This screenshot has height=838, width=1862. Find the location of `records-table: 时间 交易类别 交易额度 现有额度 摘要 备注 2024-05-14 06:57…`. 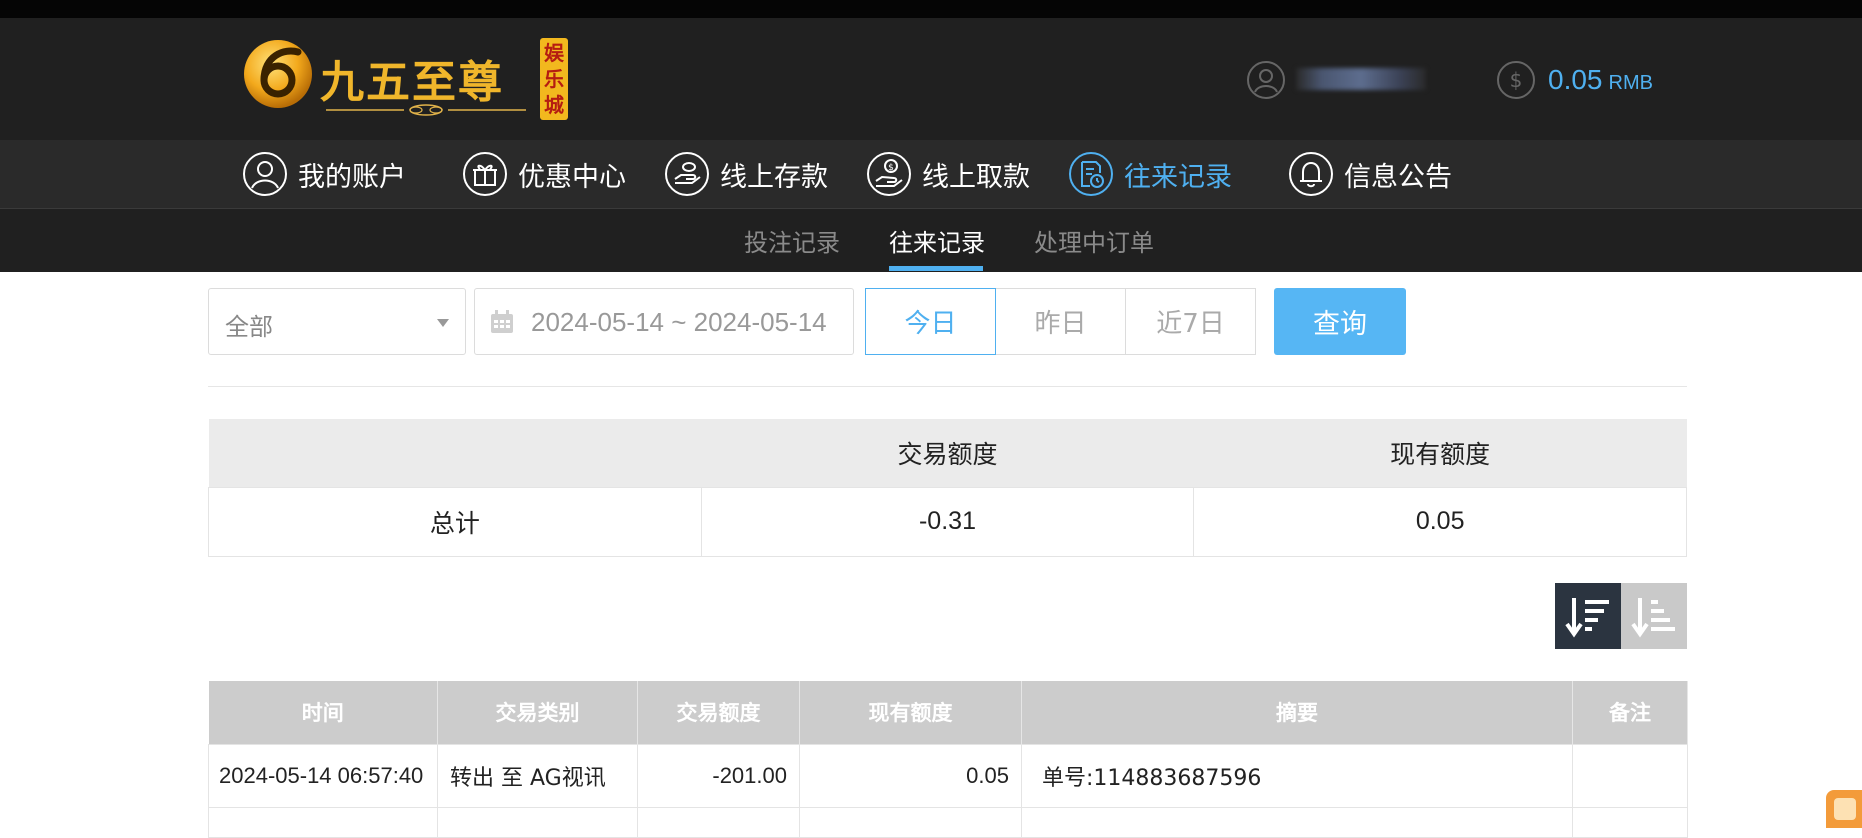

records-table: 时间 交易类别 交易额度 现有额度 摘要 备注 2024-05-14 06:57… is located at coordinates (948, 759).